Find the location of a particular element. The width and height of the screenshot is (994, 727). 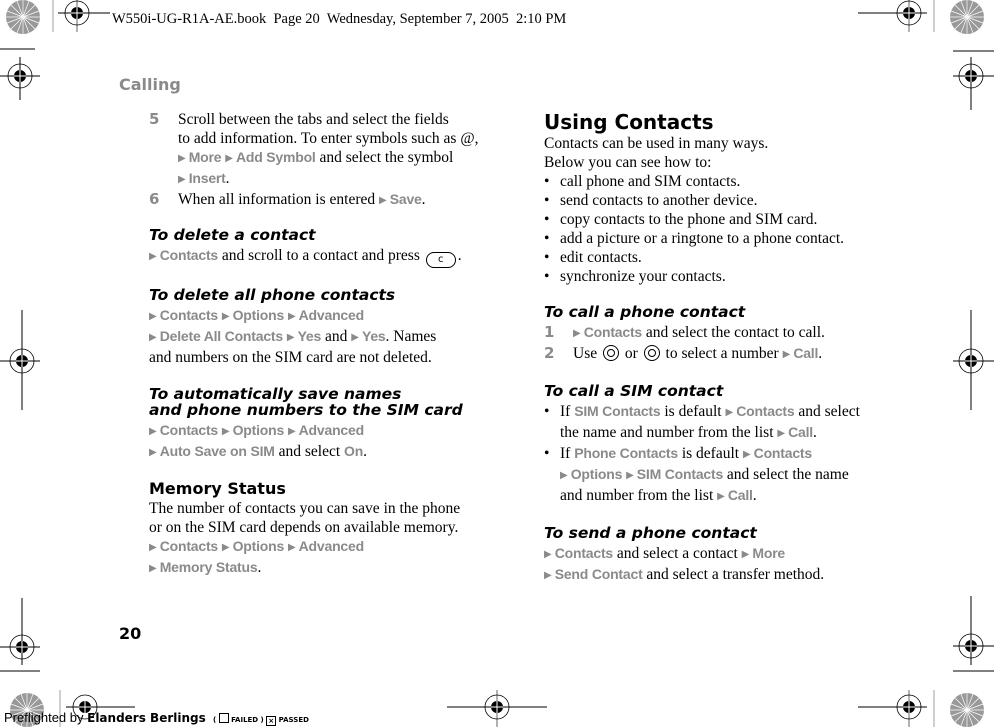

brand-name: Elanders Berlings is located at coordinates (146, 718).